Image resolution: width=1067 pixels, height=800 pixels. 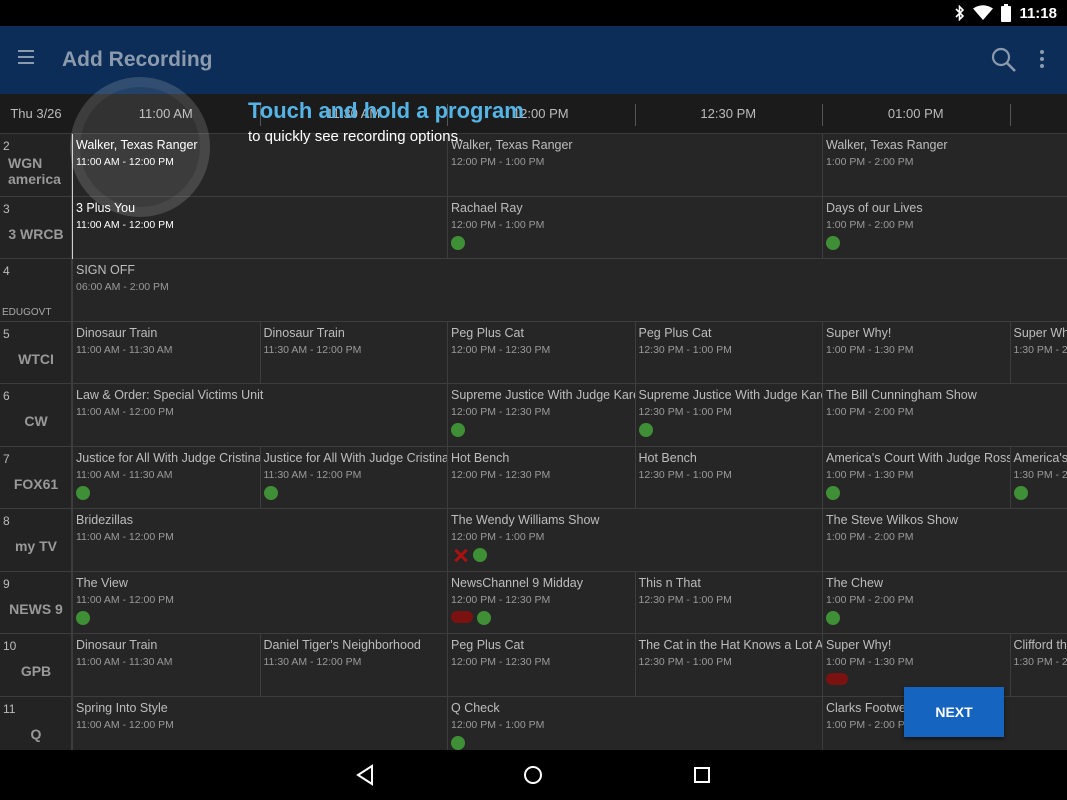 What do you see at coordinates (944, 602) in the screenshot?
I see `program-cell: The Chew 1:00 PM - 2:00 PM` at bounding box center [944, 602].